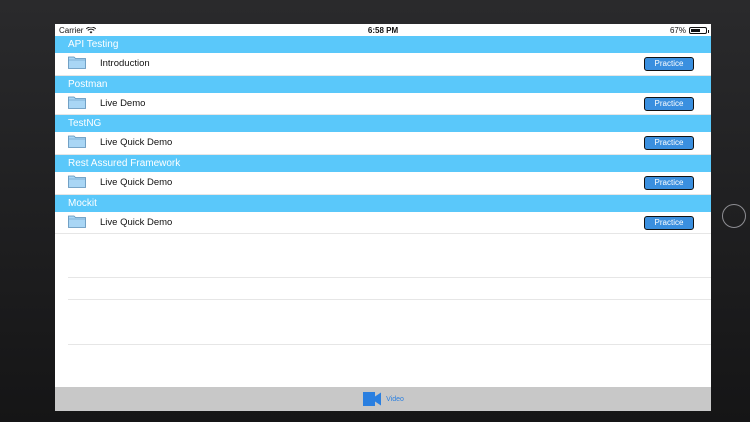 Image resolution: width=750 pixels, height=422 pixels. Describe the element at coordinates (383, 44) in the screenshot. I see `section-header: API Testing` at that location.